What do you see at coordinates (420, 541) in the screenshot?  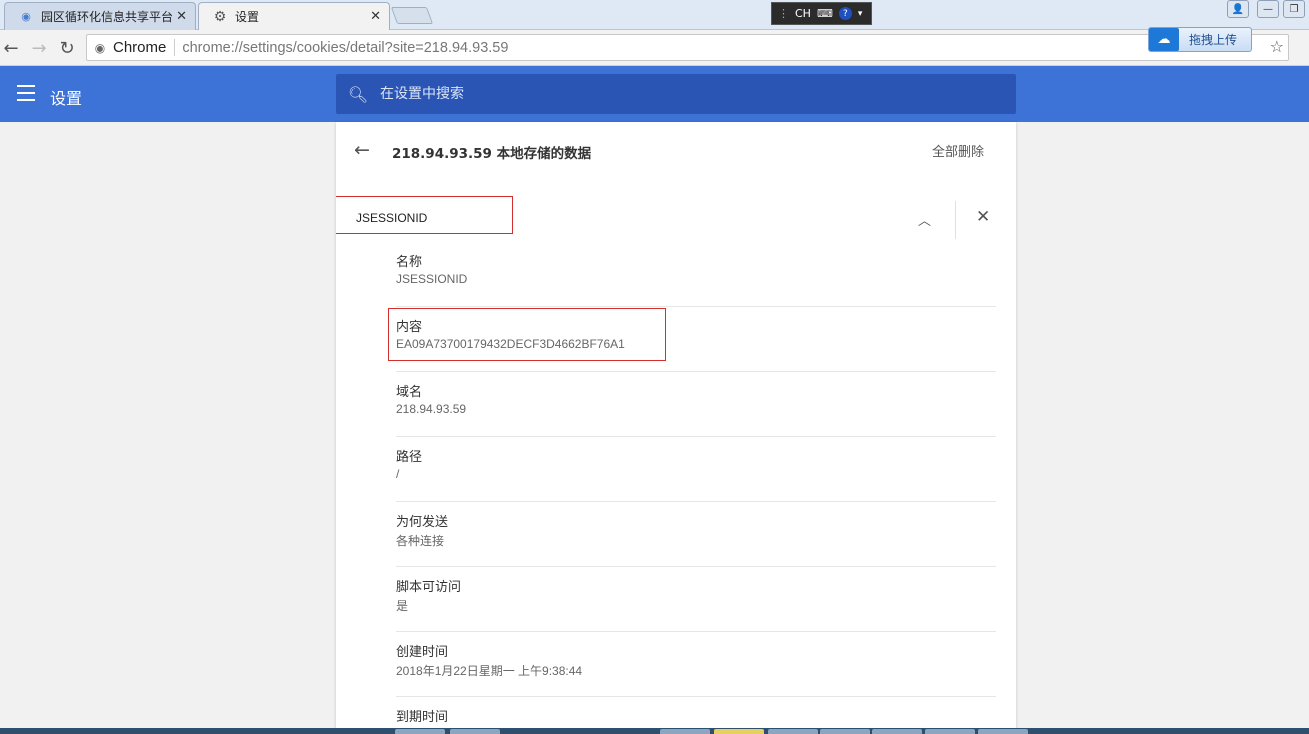 I see `field-value: 各种连接` at bounding box center [420, 541].